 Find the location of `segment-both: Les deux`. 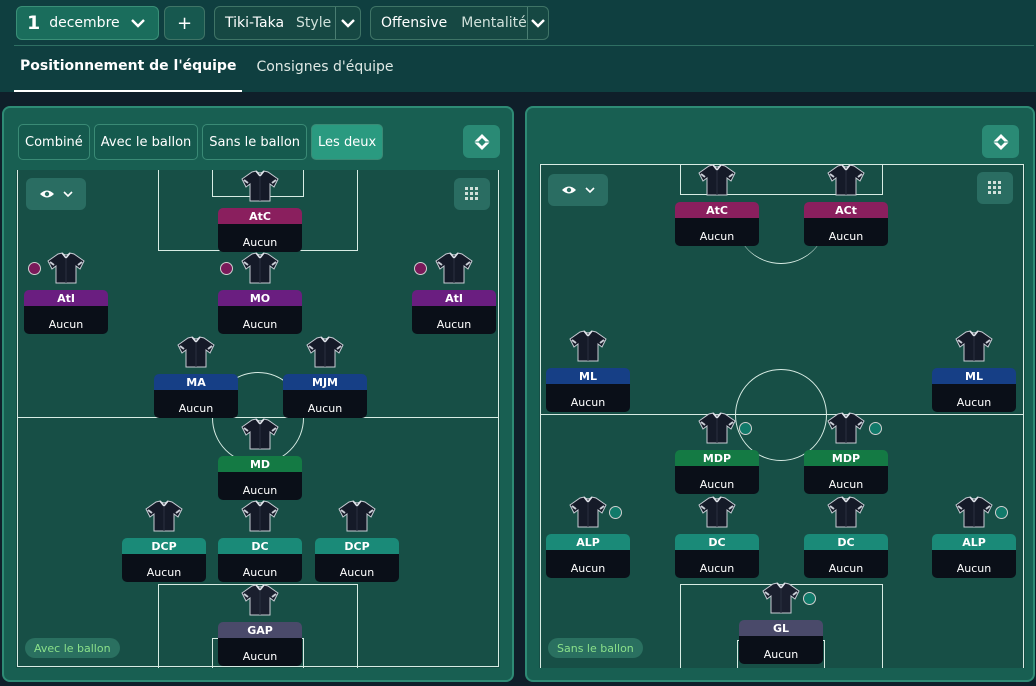

segment-both: Les deux is located at coordinates (347, 142).